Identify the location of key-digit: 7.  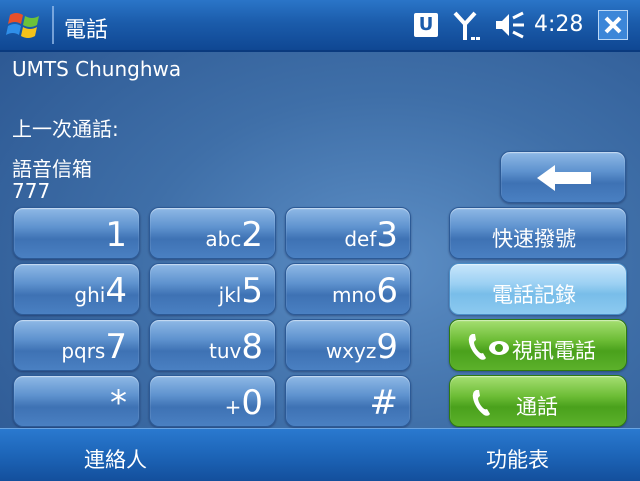
(116, 347).